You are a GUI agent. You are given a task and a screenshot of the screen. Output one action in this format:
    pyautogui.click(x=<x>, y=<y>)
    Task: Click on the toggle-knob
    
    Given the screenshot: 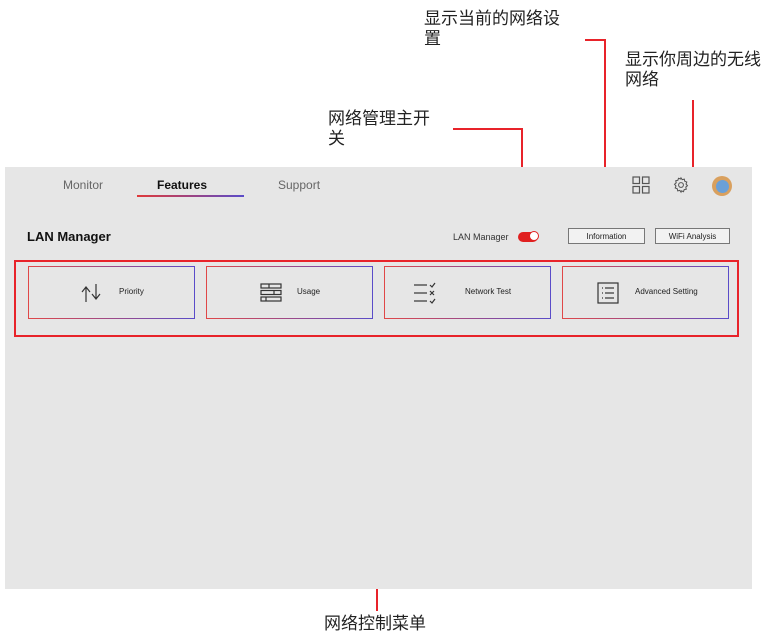 What is the action you would take?
    pyautogui.click(x=534, y=236)
    